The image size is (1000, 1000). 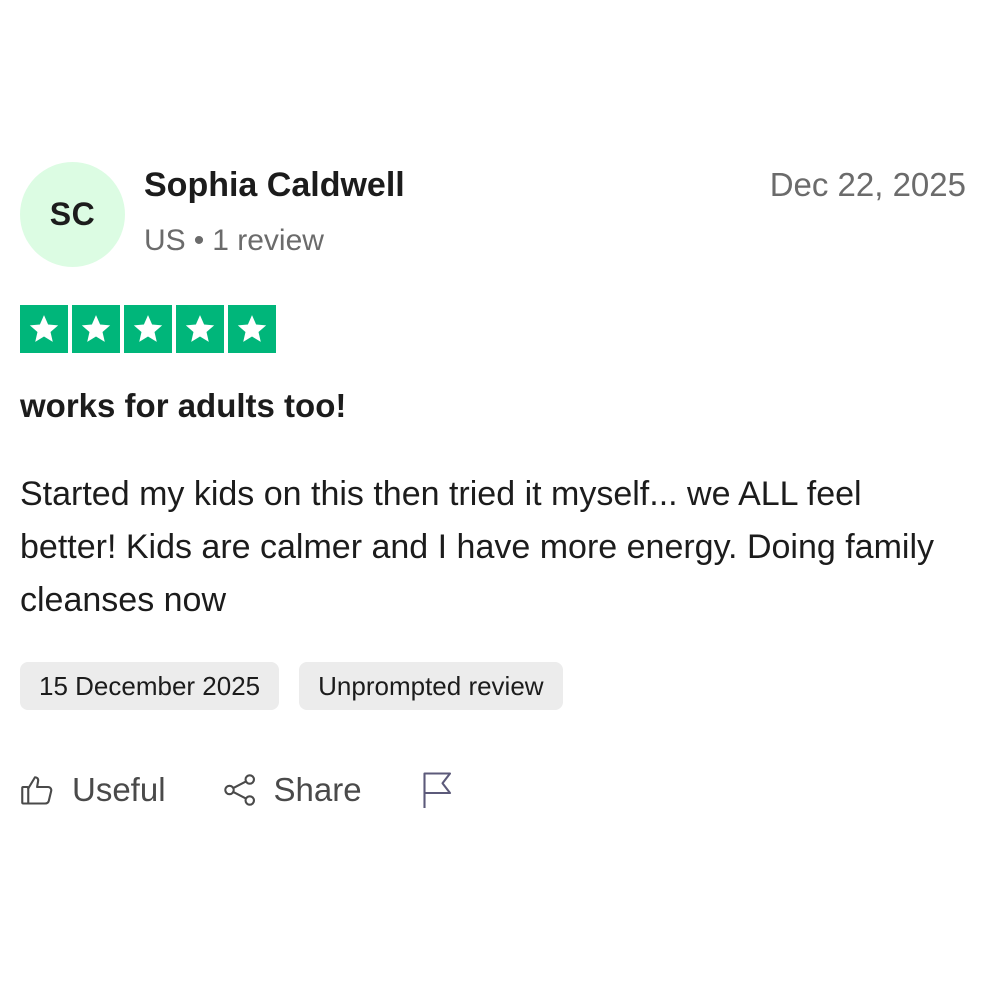 I want to click on author-meta: US • 1 review, so click(x=234, y=241).